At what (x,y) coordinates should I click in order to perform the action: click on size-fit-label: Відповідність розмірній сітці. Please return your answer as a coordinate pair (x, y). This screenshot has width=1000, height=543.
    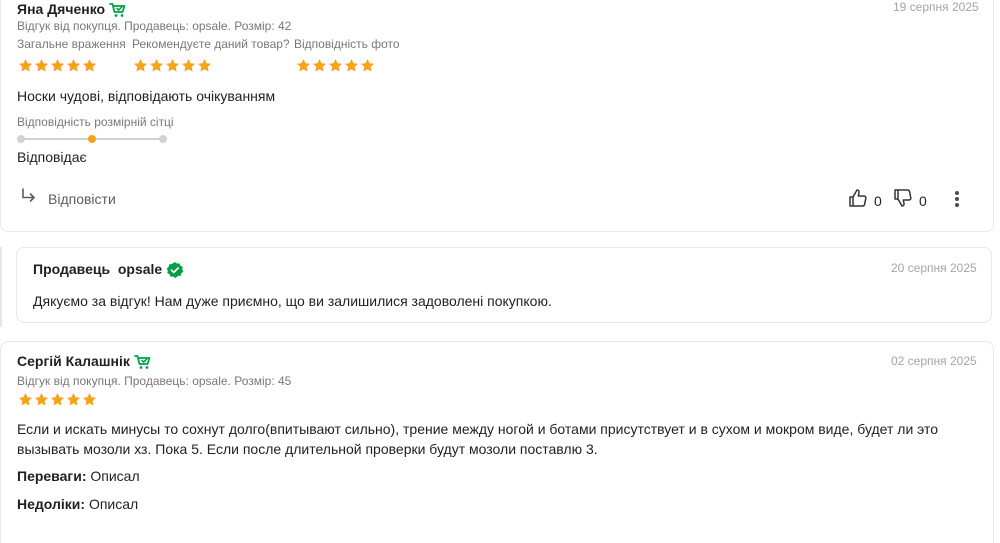
    Looking at the image, I should click on (95, 122).